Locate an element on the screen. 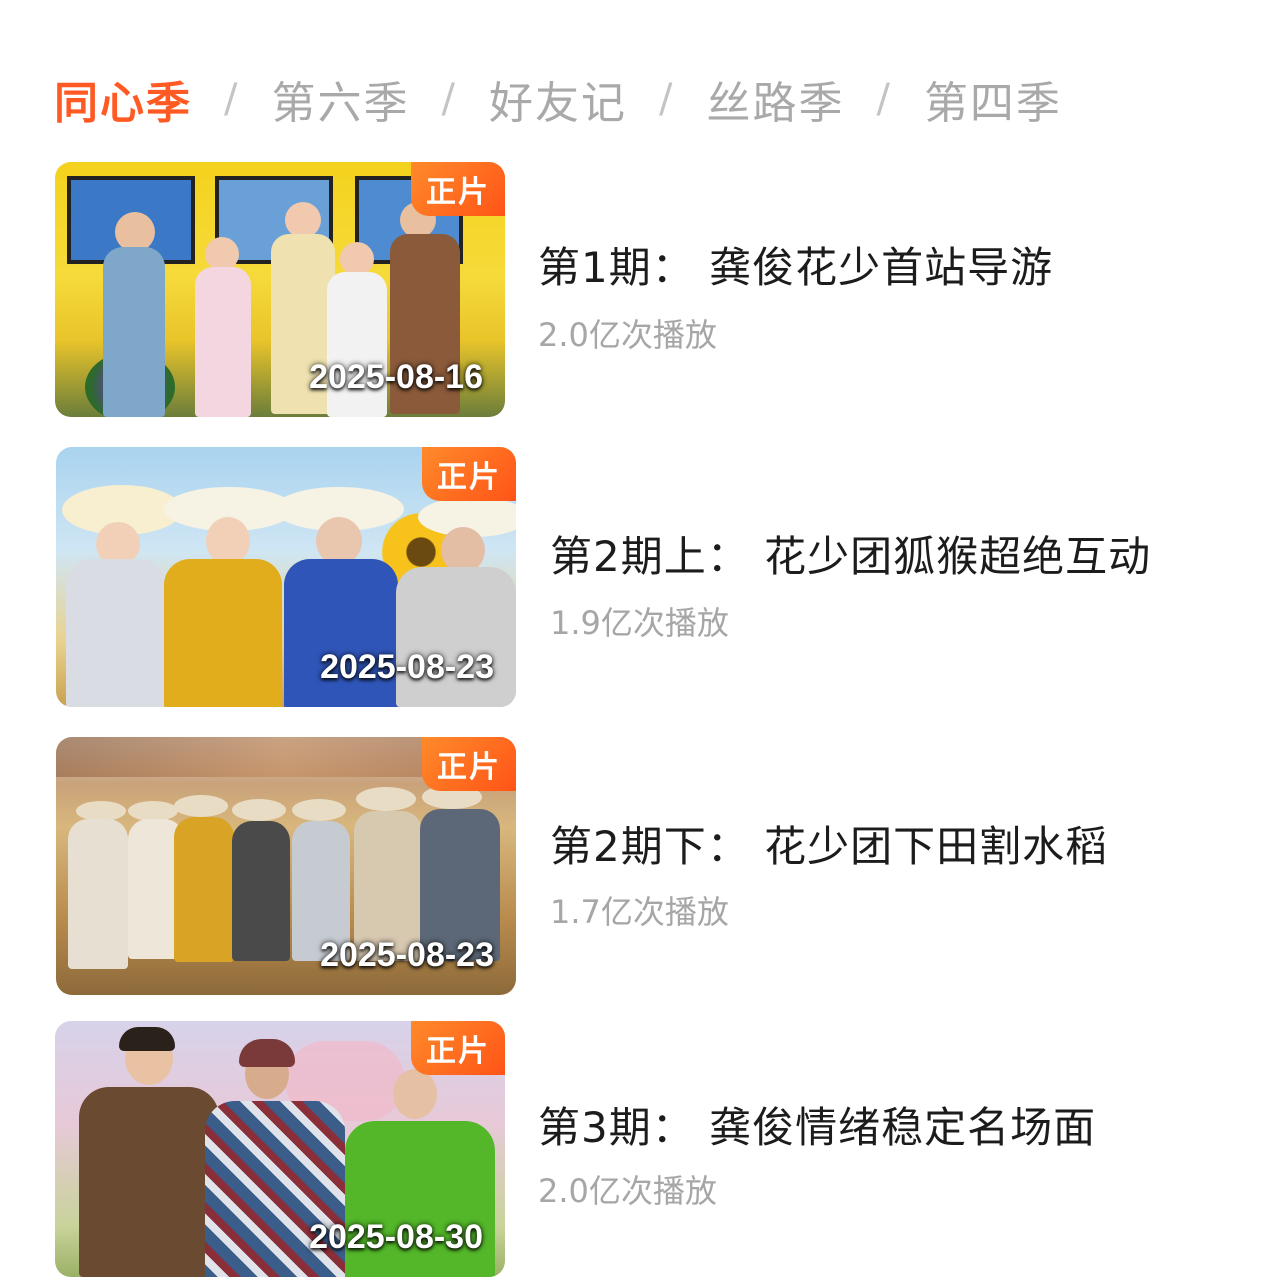  episode-title: 第2期上： 花少团狐猴超绝互动 is located at coordinates (850, 553).